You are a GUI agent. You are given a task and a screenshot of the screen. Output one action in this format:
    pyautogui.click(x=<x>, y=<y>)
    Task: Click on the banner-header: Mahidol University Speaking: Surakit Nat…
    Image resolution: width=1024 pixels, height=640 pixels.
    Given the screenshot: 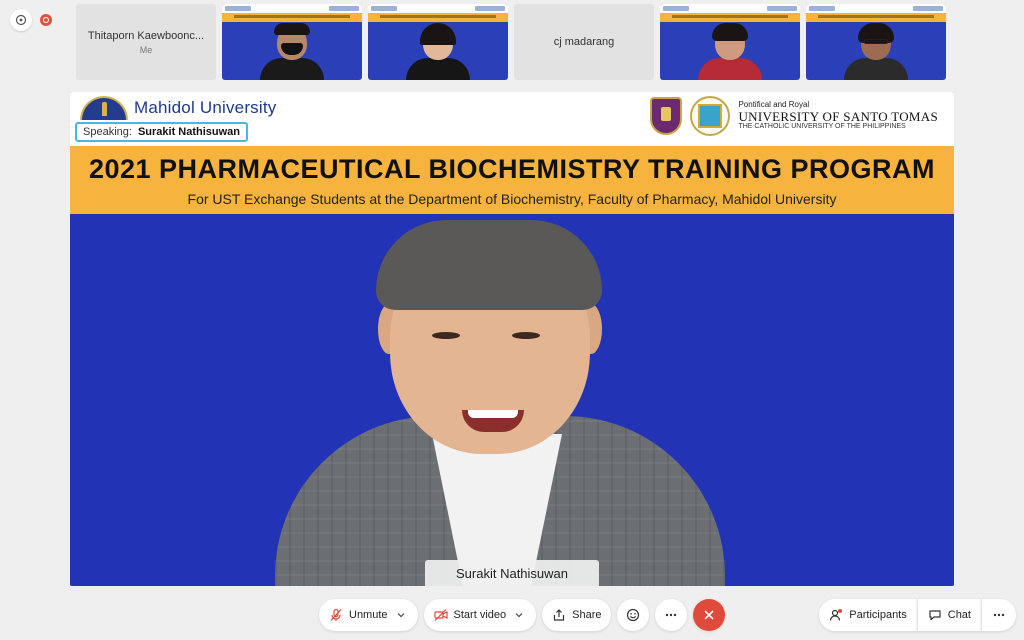 What is the action you would take?
    pyautogui.click(x=512, y=119)
    